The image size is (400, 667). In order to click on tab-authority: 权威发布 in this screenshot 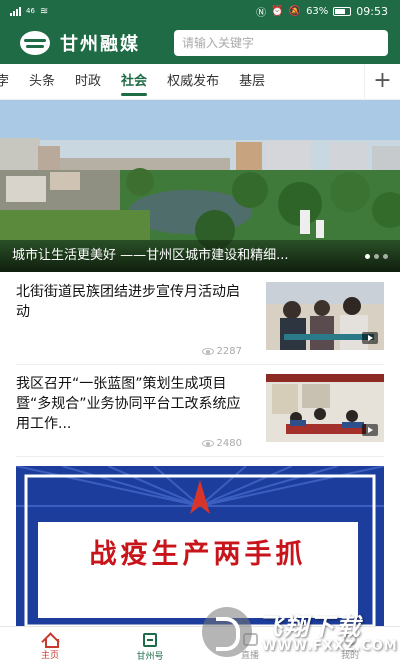, I will do `click(193, 82)`.